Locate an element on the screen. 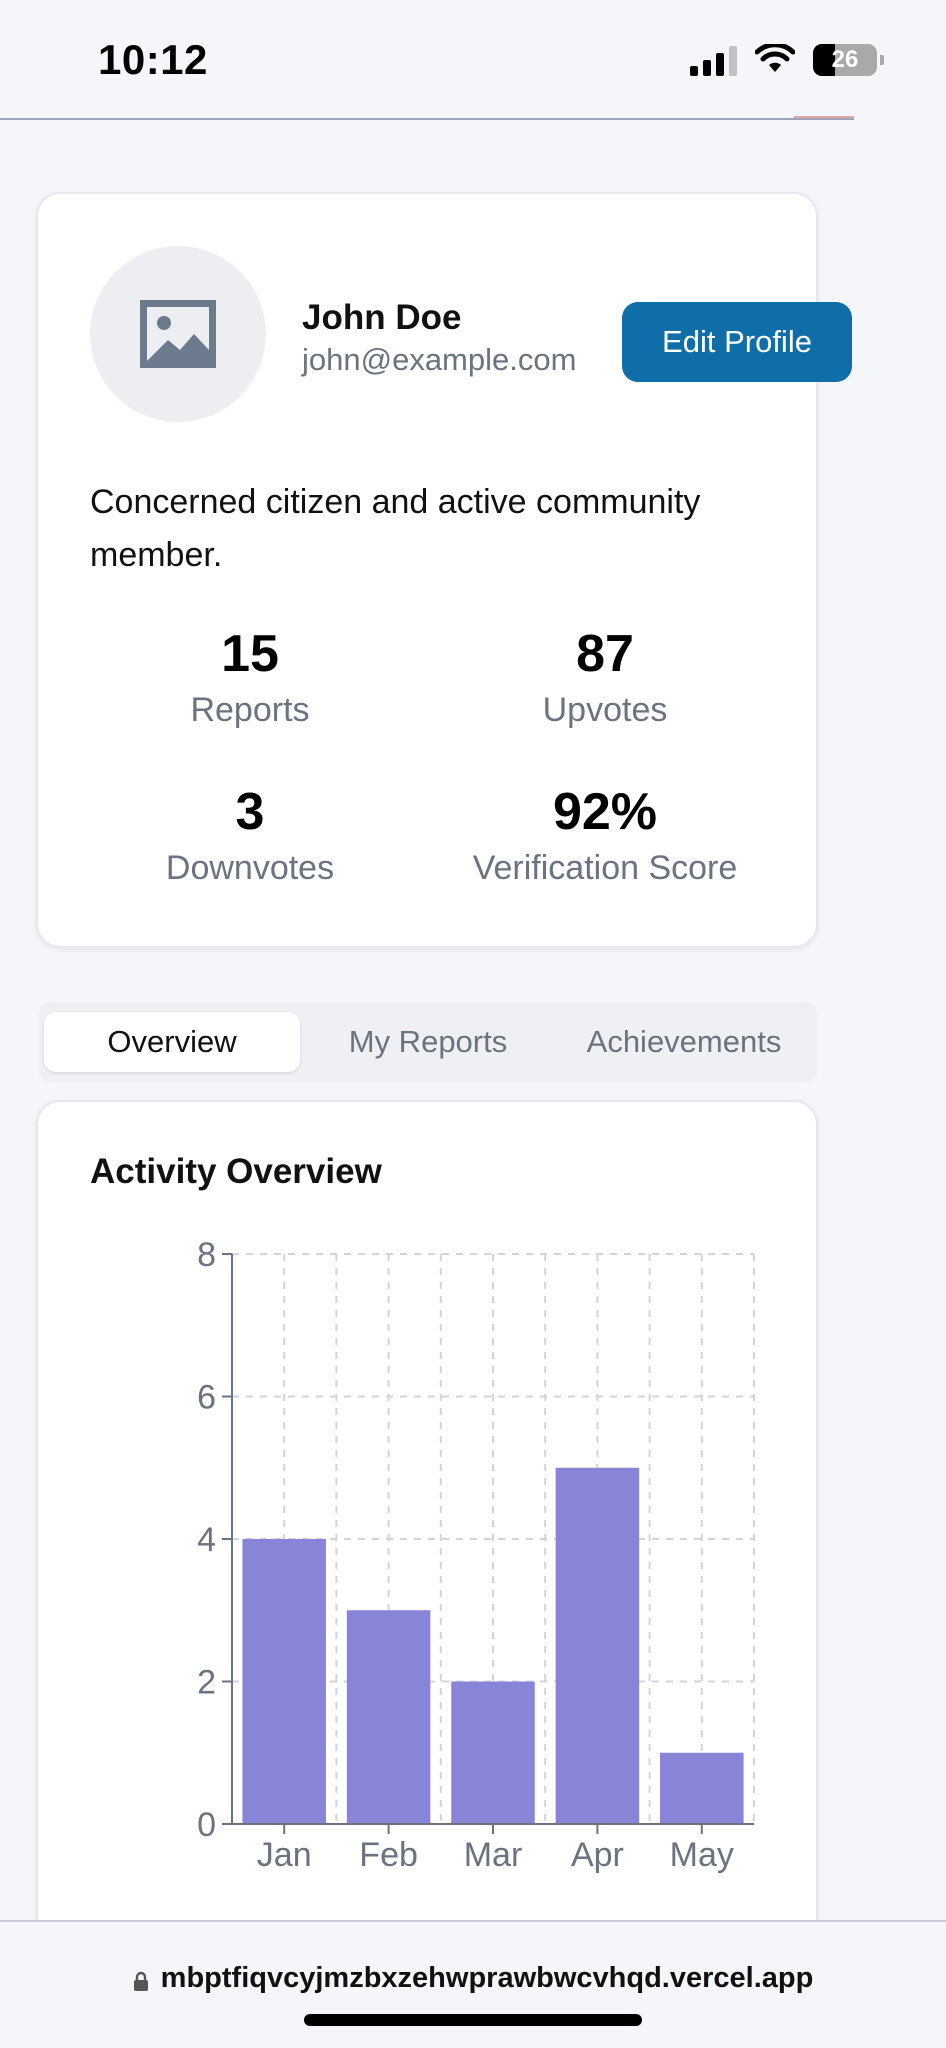  image-placeholder-icon is located at coordinates (178, 334).